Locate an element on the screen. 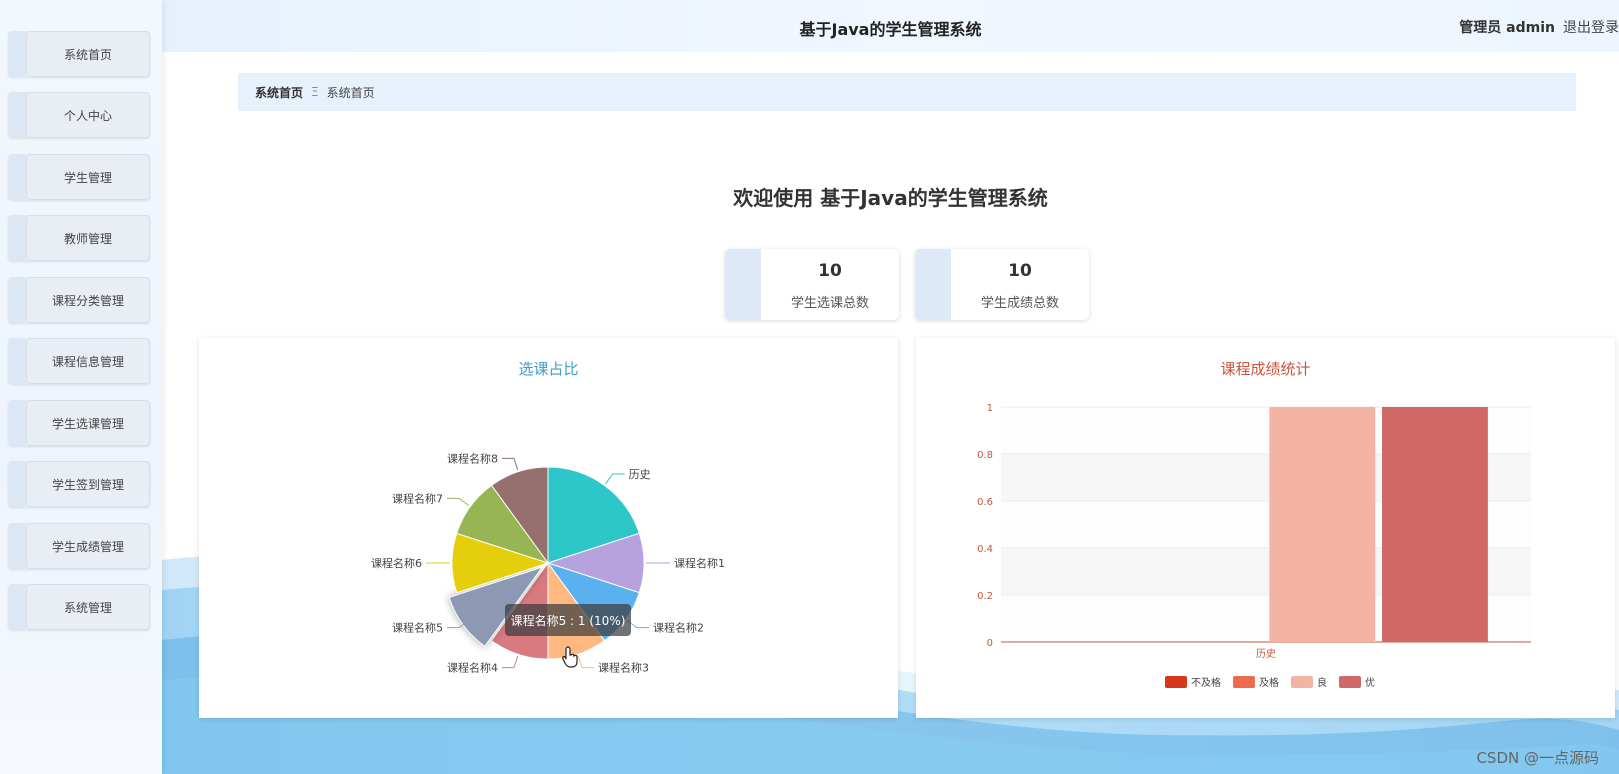 This screenshot has width=1619, height=774. legend-label: 不及格 is located at coordinates (1206, 682).